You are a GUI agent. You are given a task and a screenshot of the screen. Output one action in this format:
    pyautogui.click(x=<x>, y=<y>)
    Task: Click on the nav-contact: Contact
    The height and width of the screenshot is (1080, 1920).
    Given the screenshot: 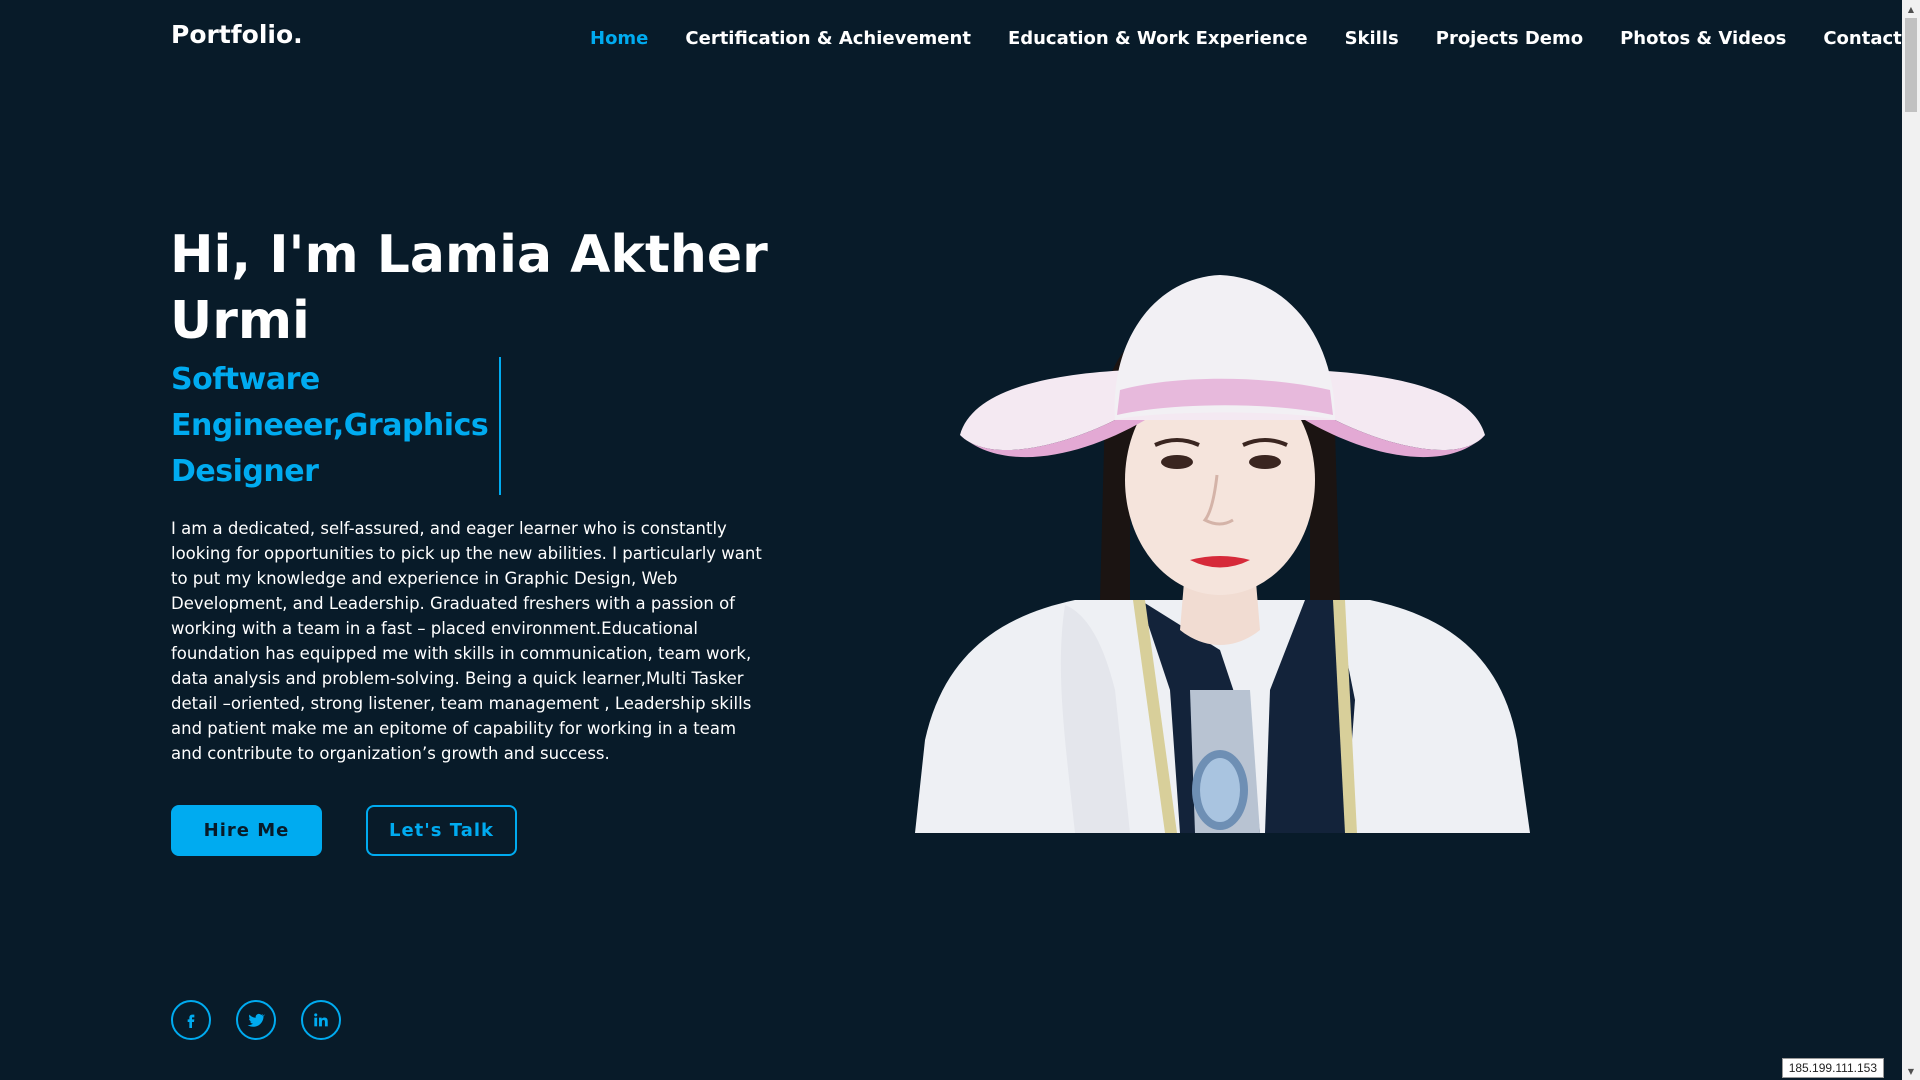 What is the action you would take?
    pyautogui.click(x=1862, y=38)
    